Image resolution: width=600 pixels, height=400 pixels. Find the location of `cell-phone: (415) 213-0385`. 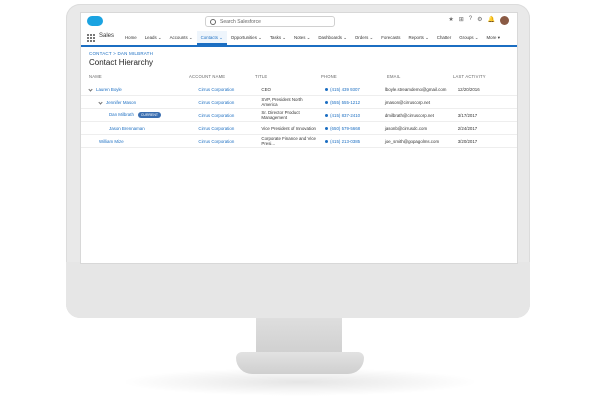

cell-phone: (415) 213-0385 is located at coordinates (347, 141).